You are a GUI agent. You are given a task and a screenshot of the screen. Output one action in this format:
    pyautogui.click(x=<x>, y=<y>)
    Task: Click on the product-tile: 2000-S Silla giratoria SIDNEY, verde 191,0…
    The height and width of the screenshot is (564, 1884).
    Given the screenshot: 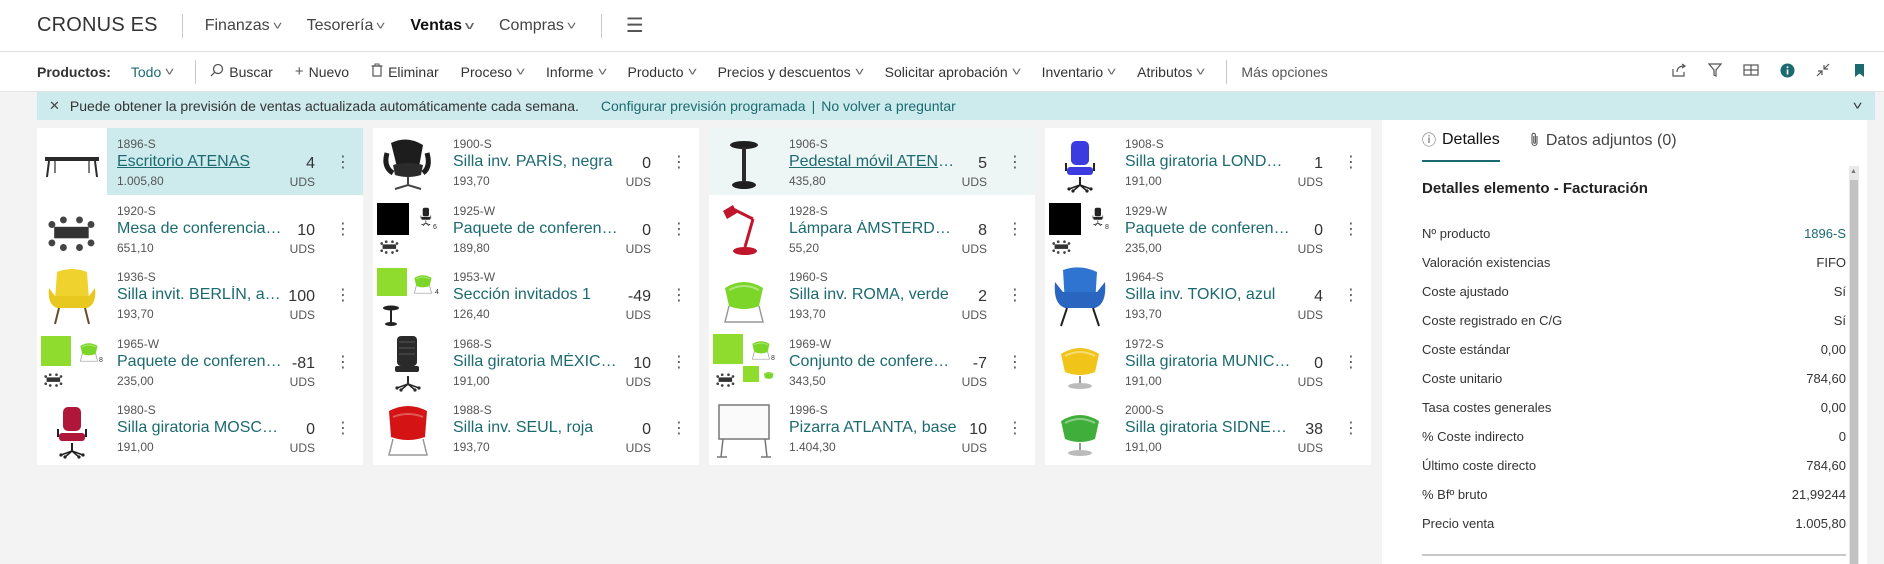 What is the action you would take?
    pyautogui.click(x=1208, y=429)
    